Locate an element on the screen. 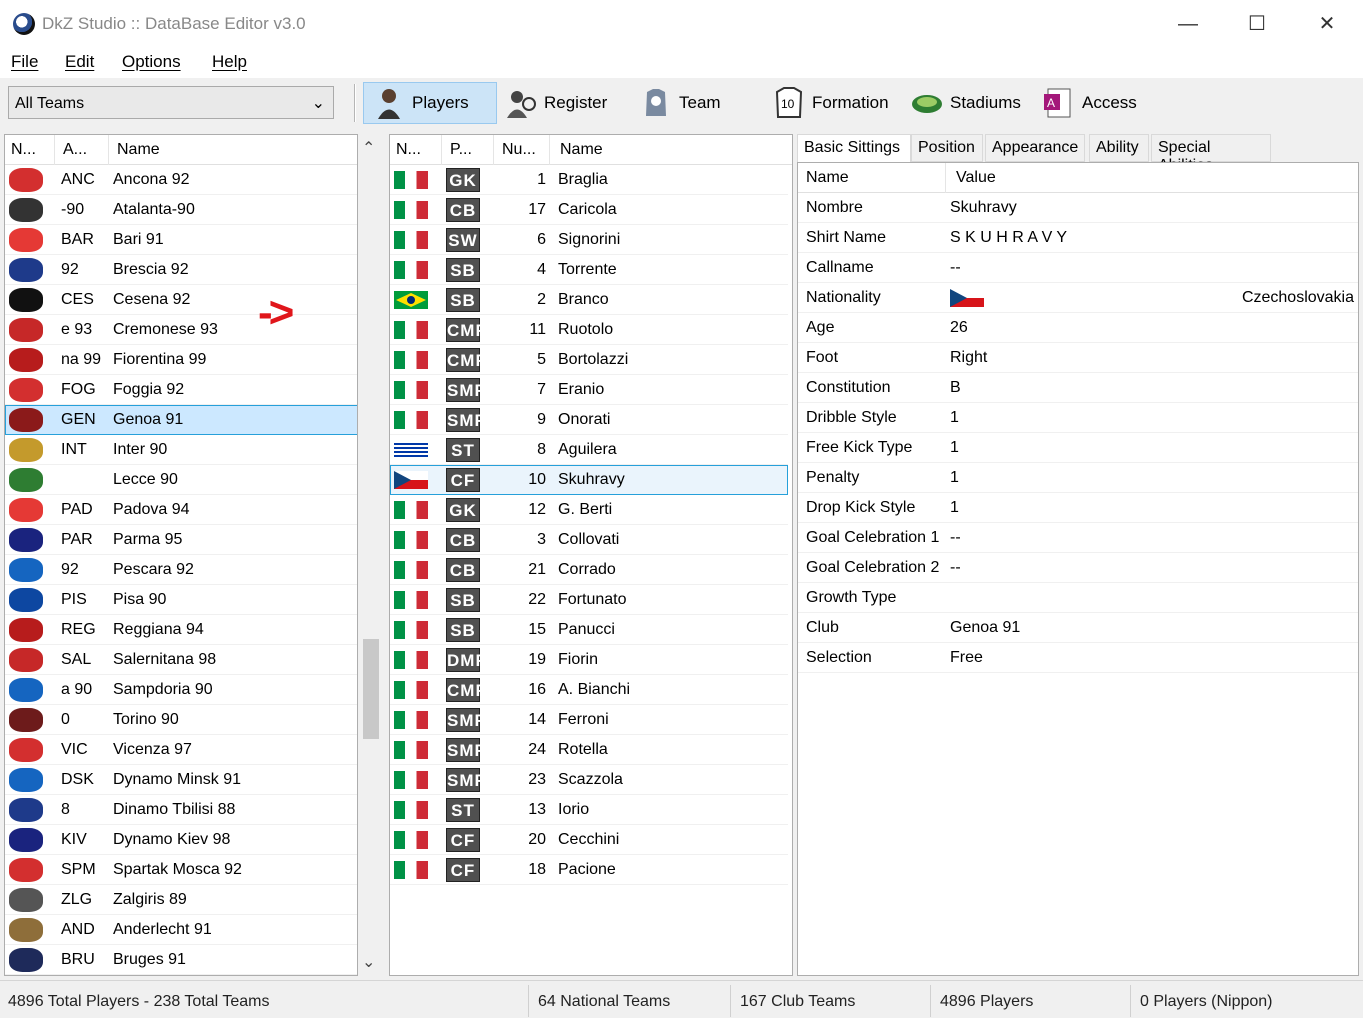  scroll-up-icon: ⌃ is located at coordinates (368, 148).